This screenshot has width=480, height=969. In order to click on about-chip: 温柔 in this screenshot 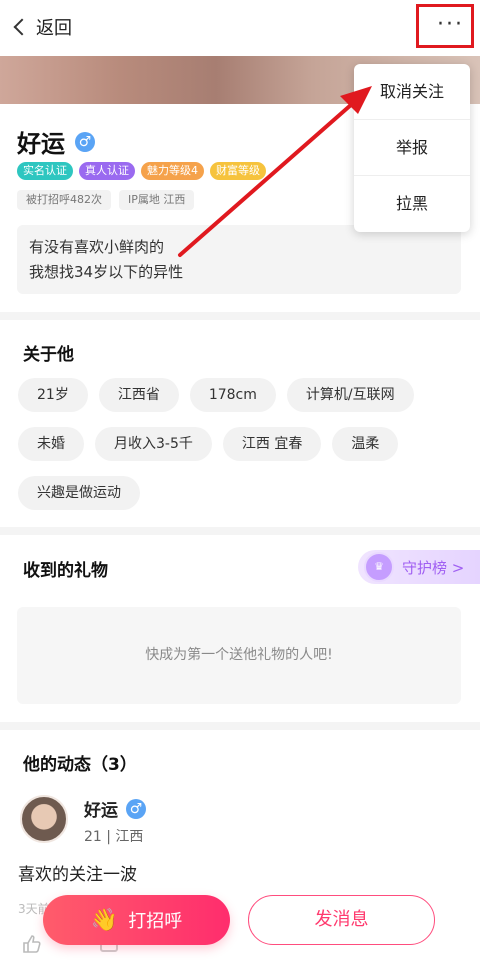, I will do `click(365, 444)`.